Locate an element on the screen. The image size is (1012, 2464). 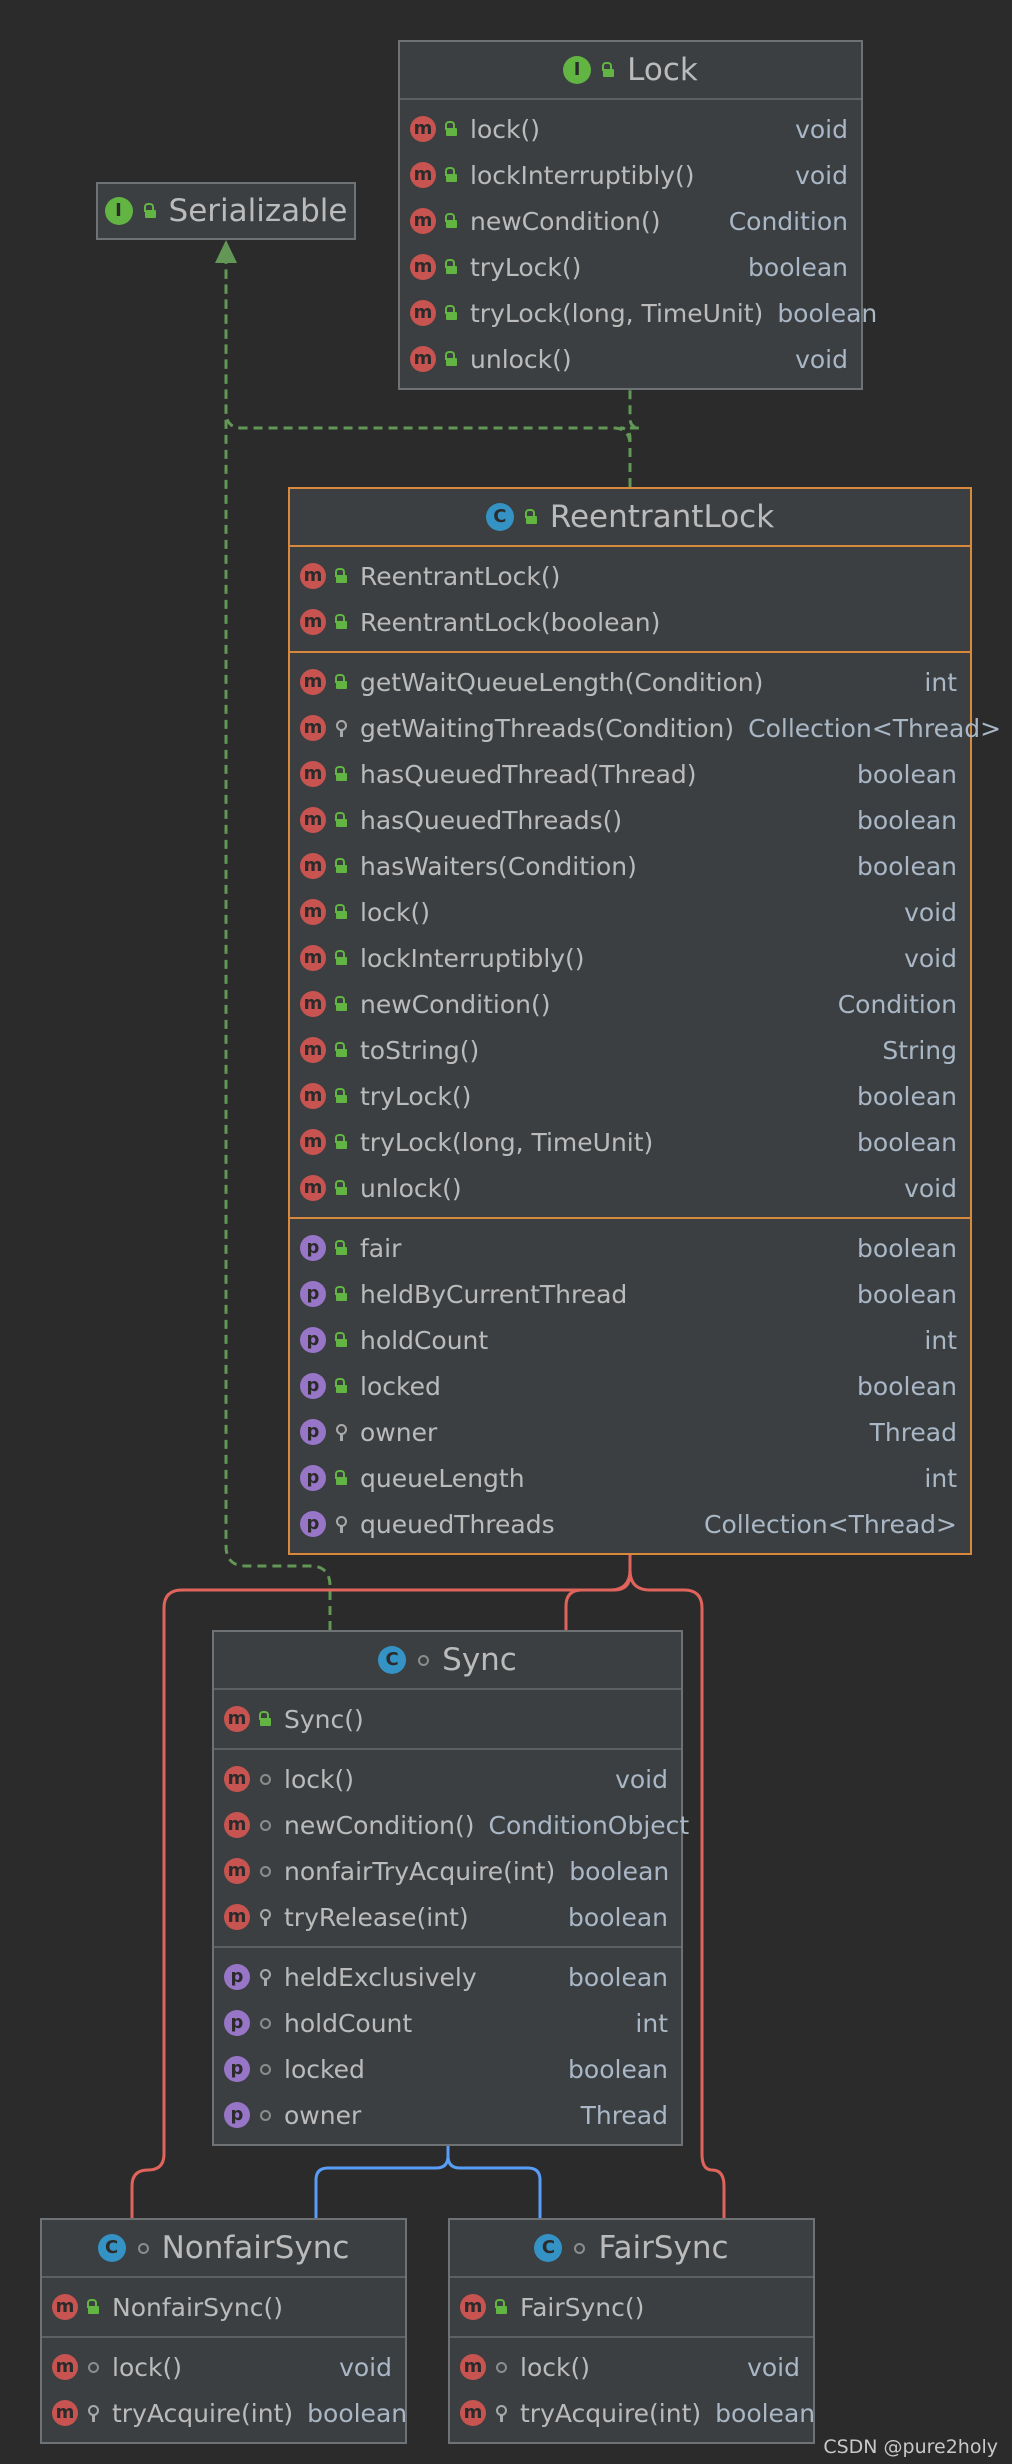
property-row: p queuedThreads Collection<Thread> is located at coordinates (630, 1524).